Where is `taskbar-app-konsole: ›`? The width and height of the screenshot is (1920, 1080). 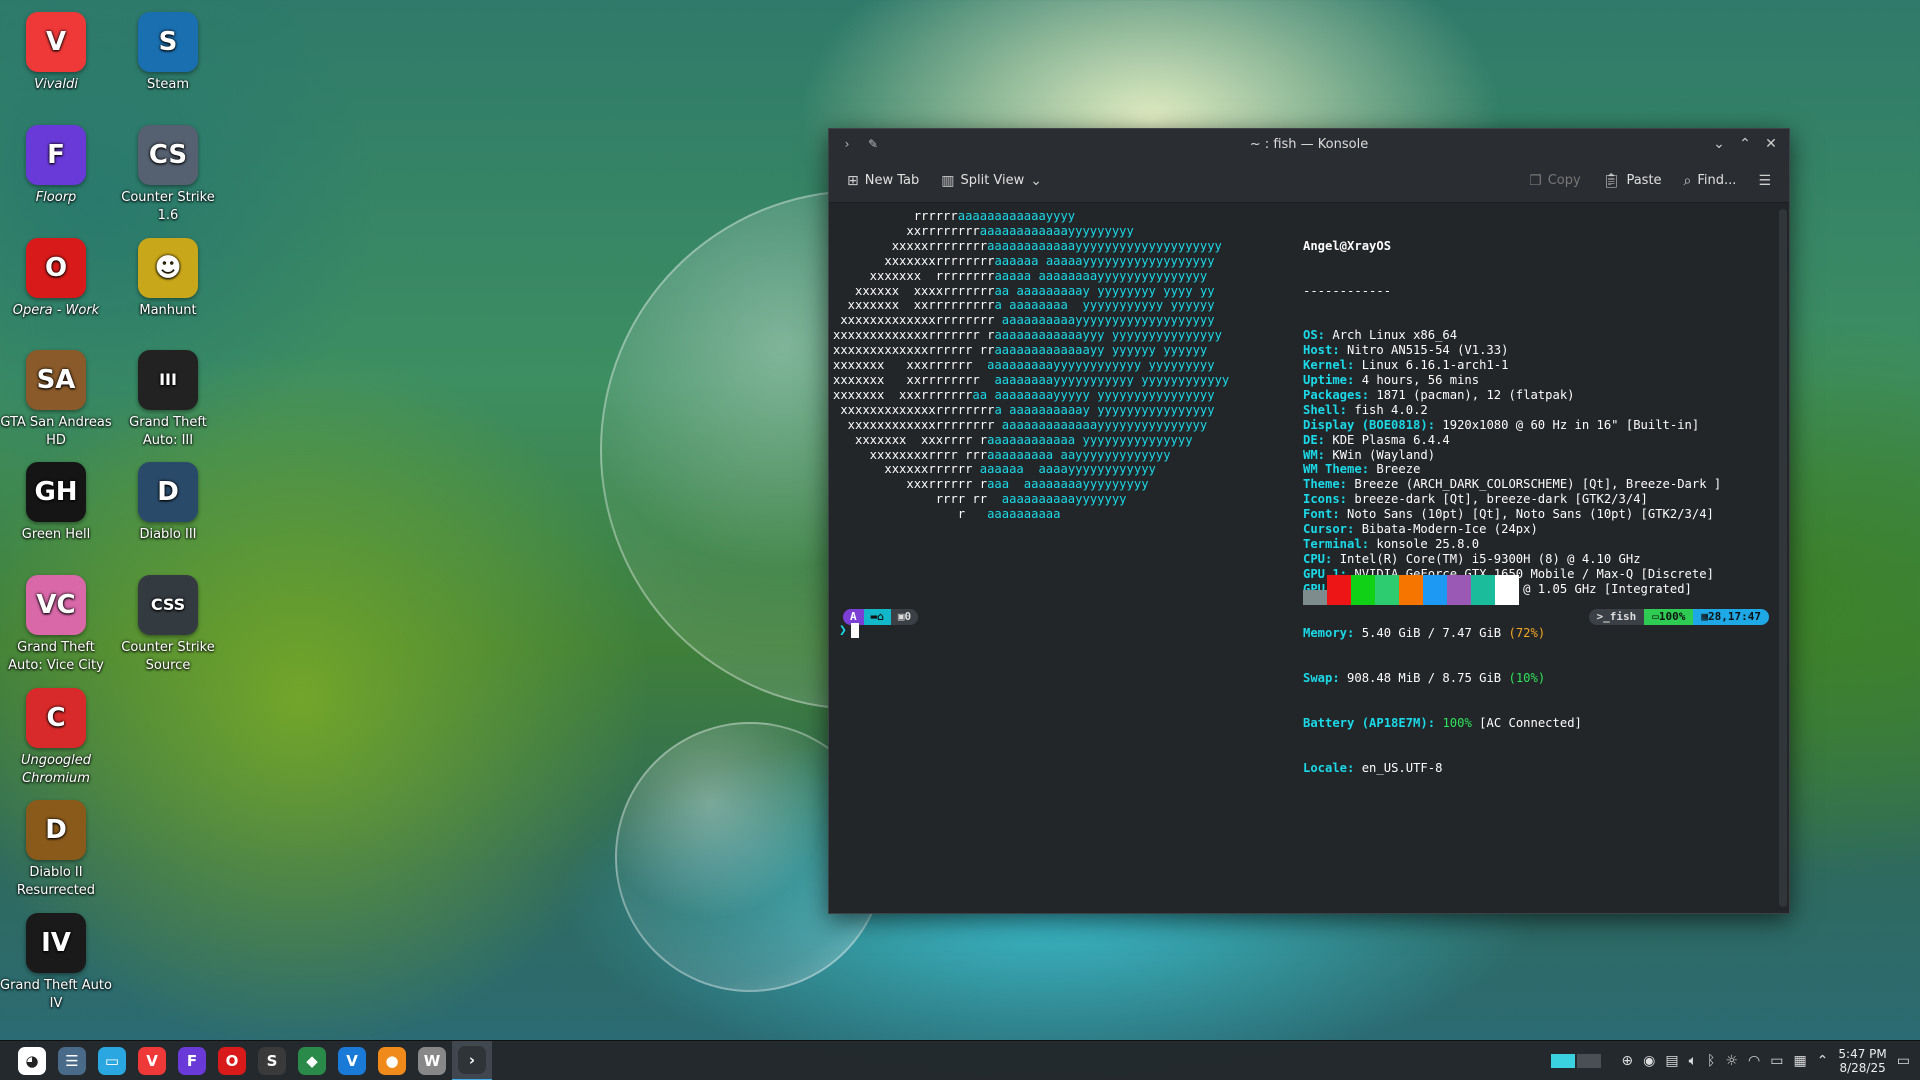
taskbar-app-konsole: › is located at coordinates (472, 1060).